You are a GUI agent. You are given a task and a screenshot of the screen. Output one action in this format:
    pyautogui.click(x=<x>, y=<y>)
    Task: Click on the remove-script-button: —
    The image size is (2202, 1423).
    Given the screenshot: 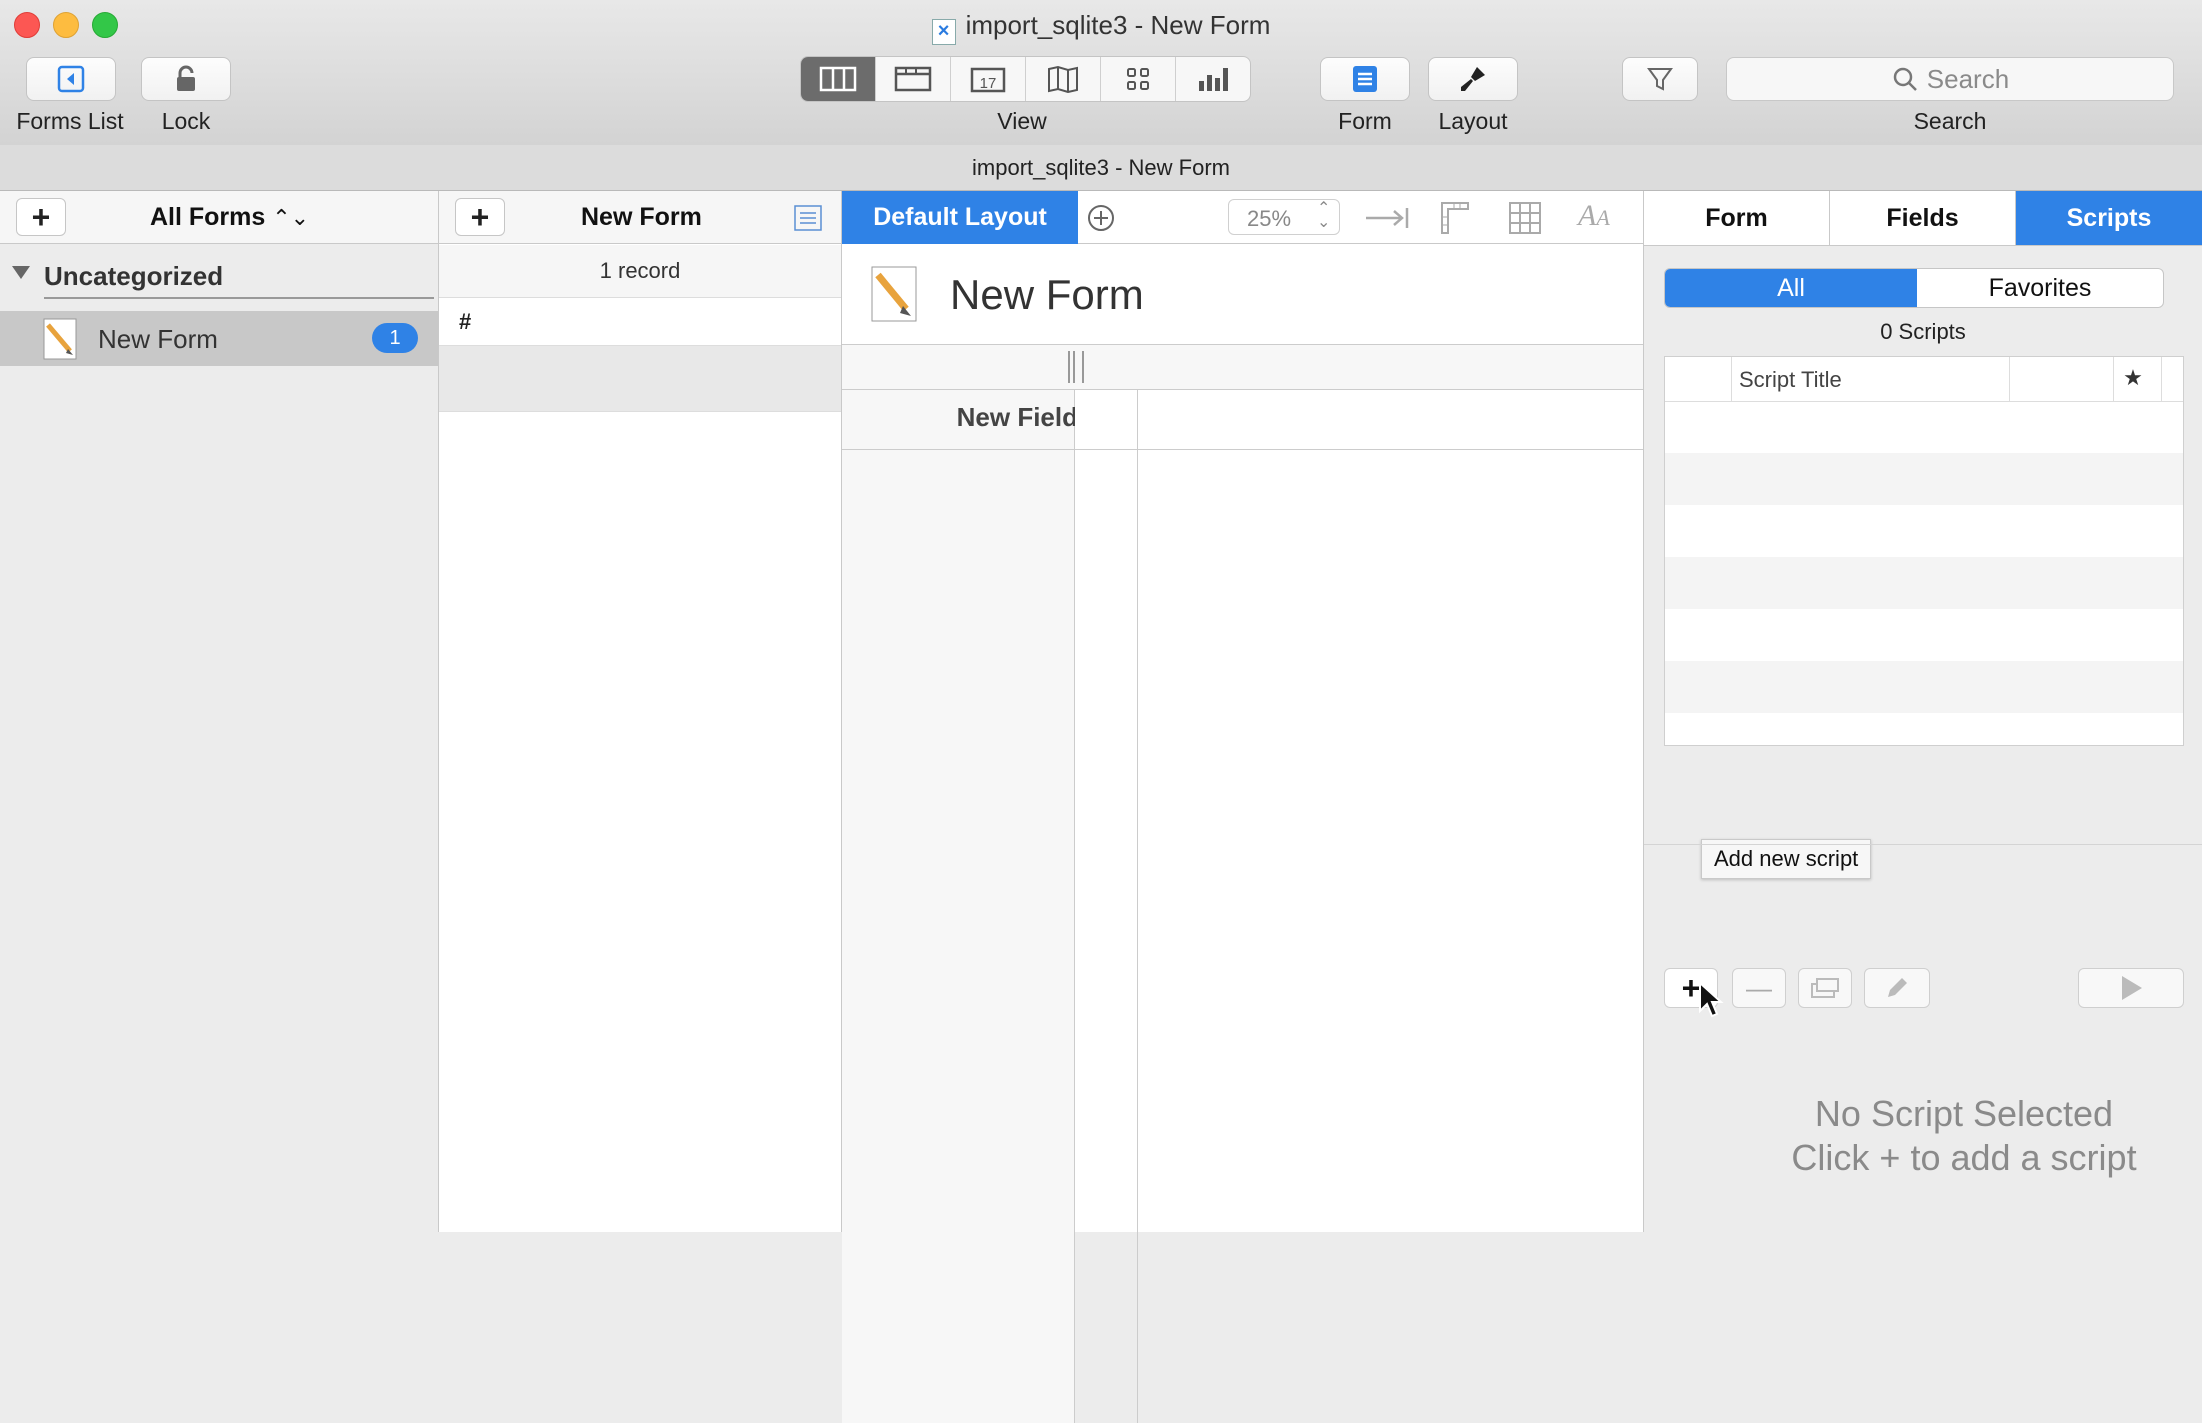 What is the action you would take?
    pyautogui.click(x=1759, y=988)
    